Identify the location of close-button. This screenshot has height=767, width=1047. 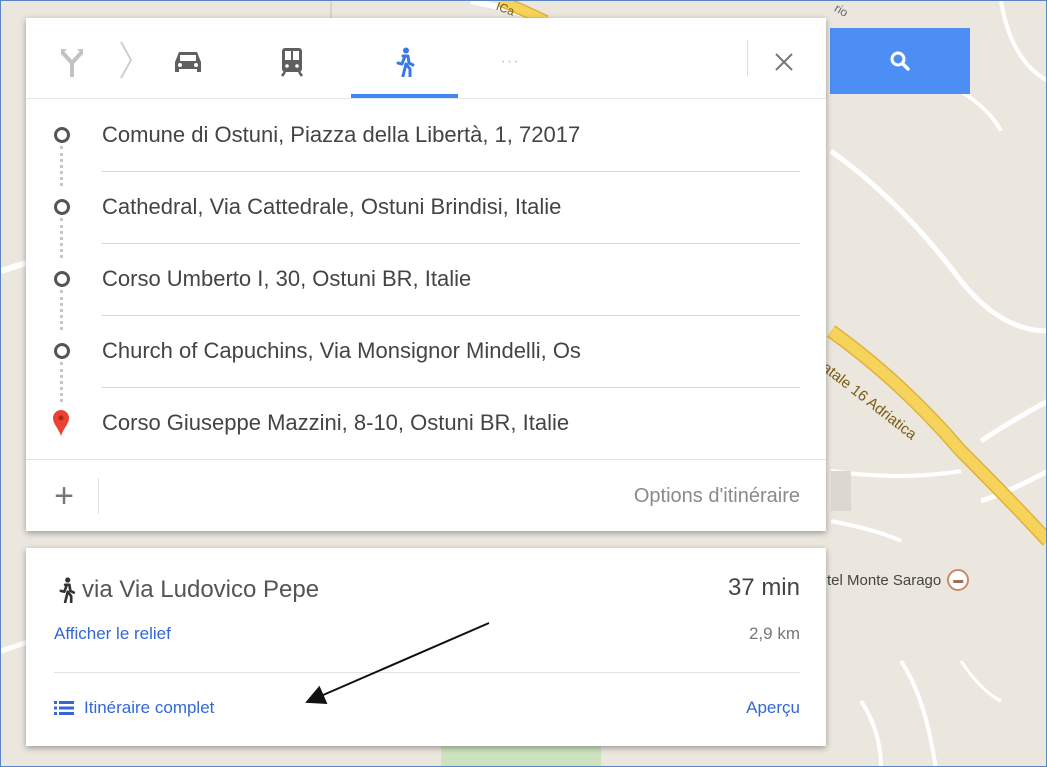
(784, 62).